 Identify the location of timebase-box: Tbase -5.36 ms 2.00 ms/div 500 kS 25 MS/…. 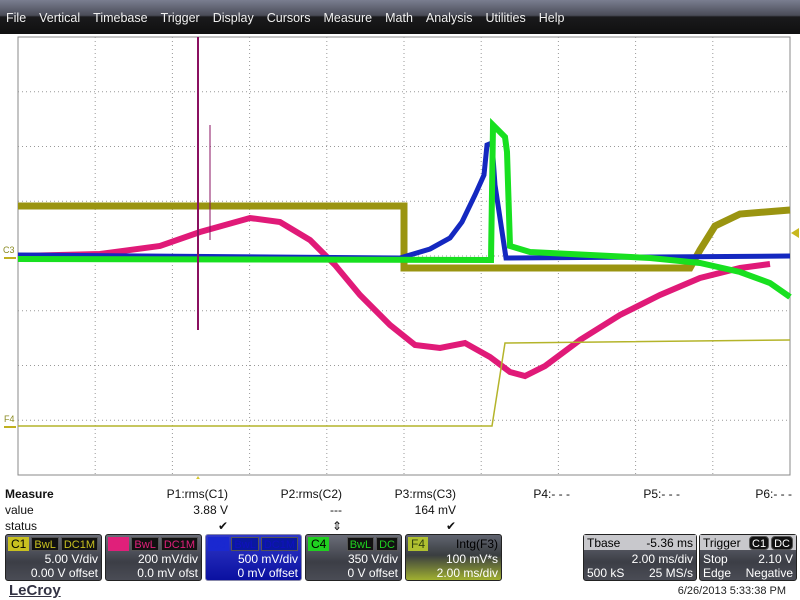
(640, 557).